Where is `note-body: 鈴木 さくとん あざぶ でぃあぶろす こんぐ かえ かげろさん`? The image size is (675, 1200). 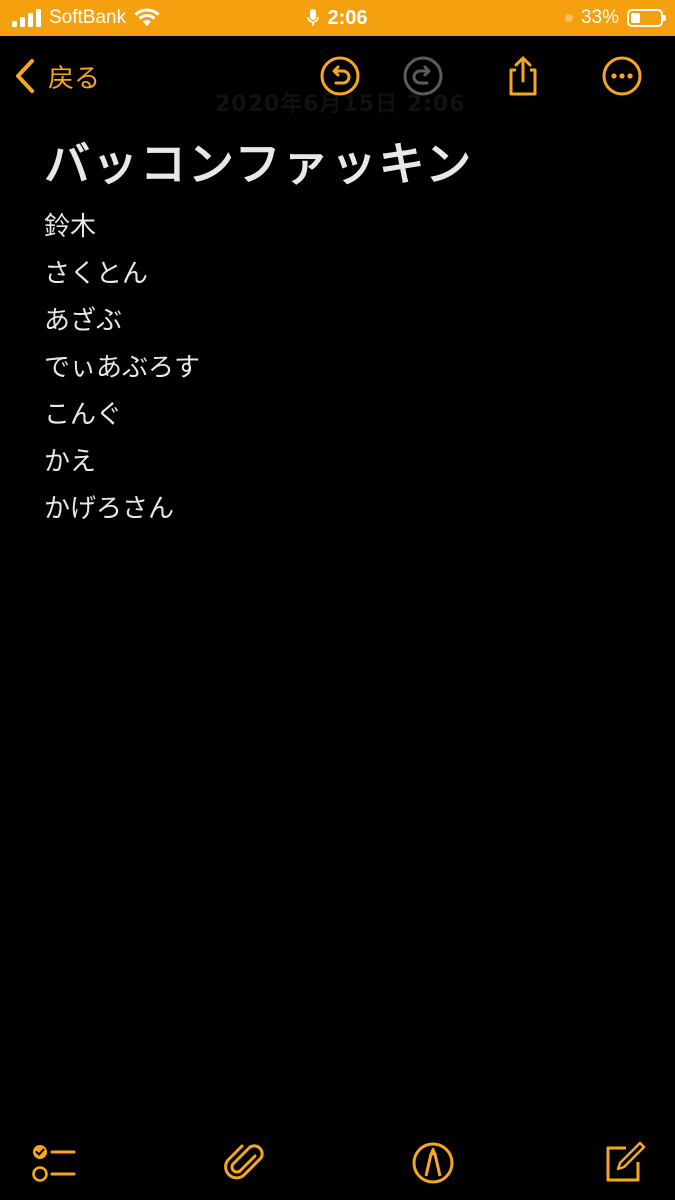
note-body: 鈴木 さくとん あざぶ でぃあぶろす こんぐ かえ かげろさん is located at coordinates (122, 368).